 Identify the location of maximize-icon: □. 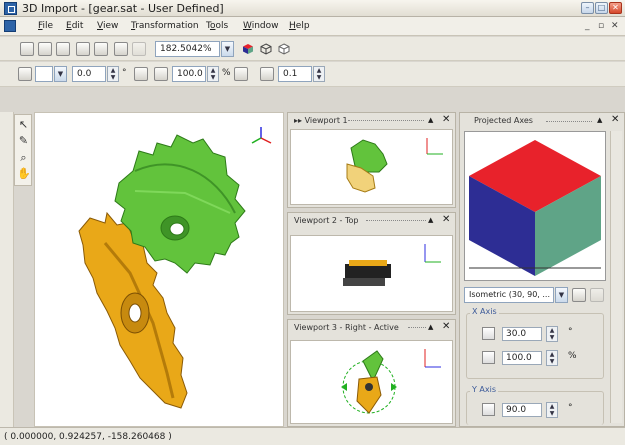
(601, 8).